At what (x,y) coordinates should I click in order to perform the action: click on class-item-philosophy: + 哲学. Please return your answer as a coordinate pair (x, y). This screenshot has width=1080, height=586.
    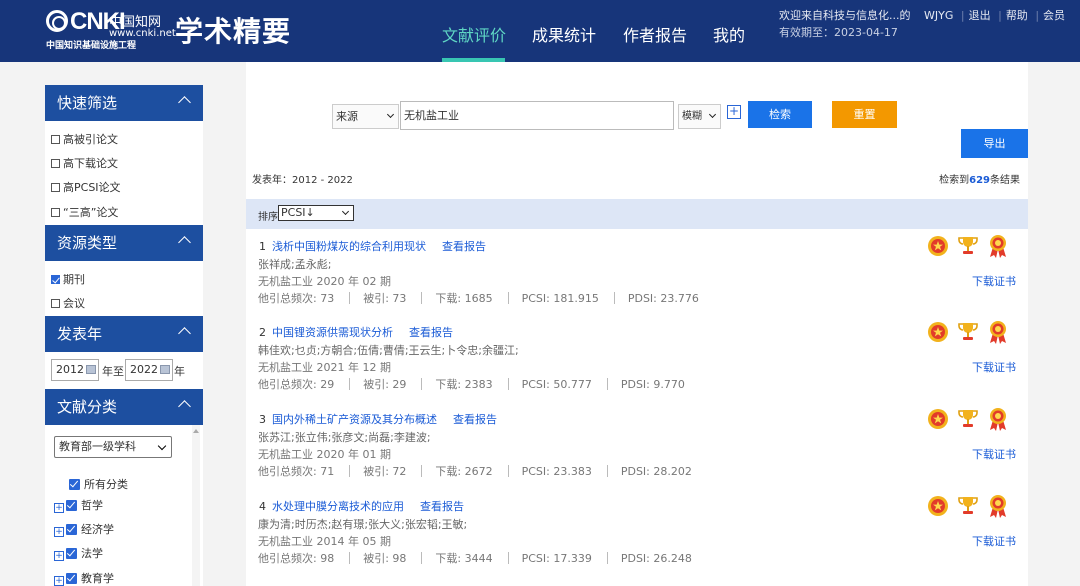
    Looking at the image, I should click on (78, 505).